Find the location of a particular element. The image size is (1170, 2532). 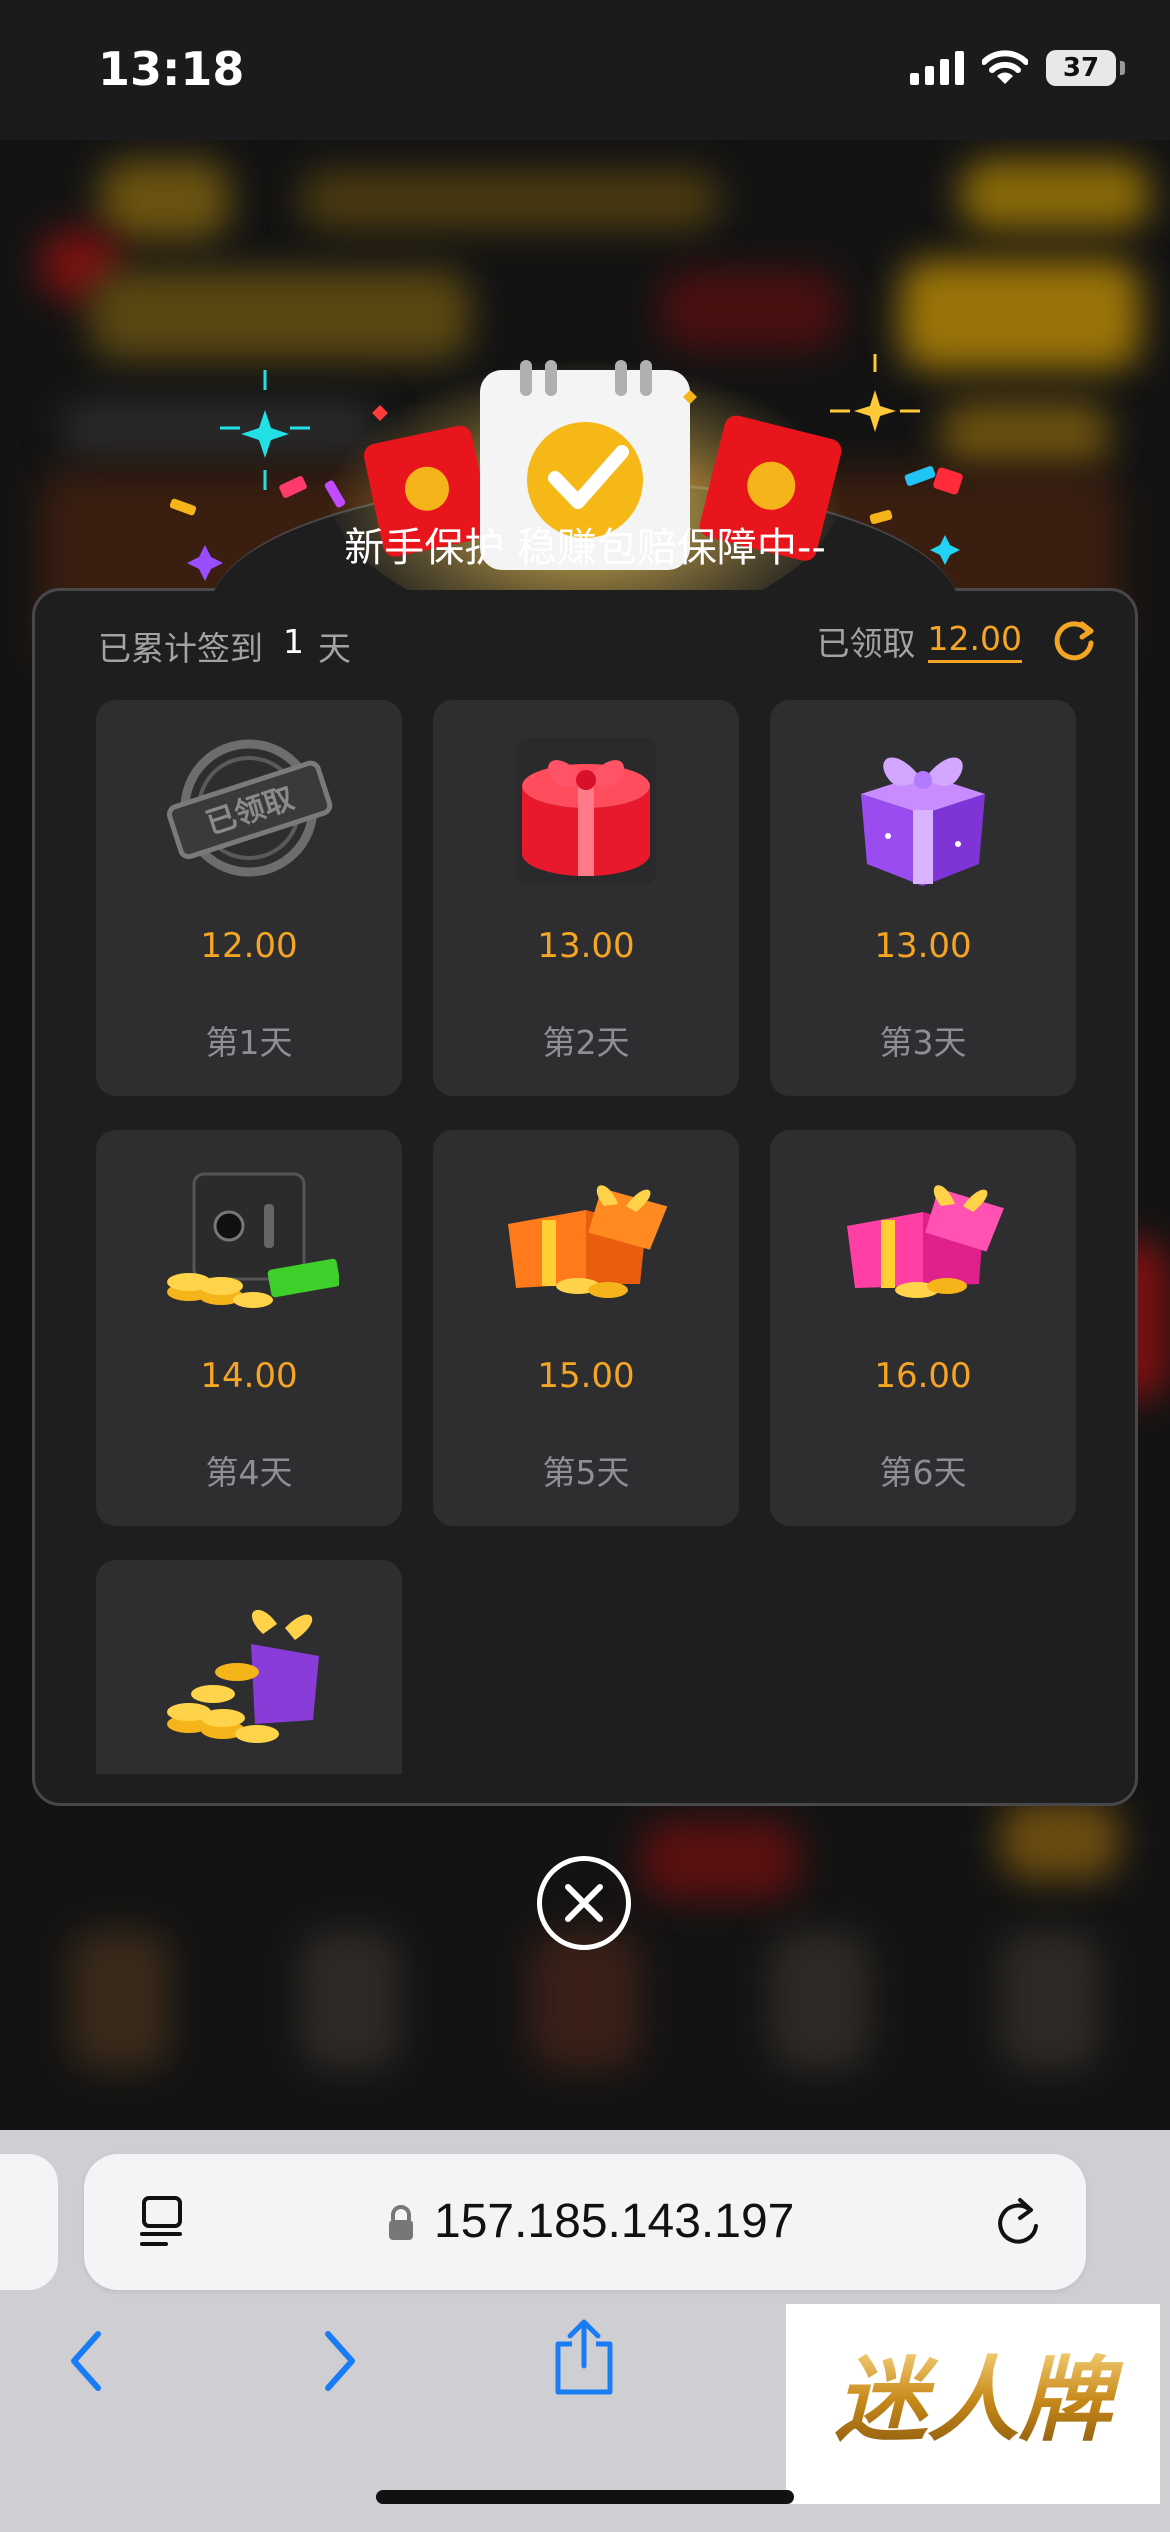

back-icon is located at coordinates (86, 2361).